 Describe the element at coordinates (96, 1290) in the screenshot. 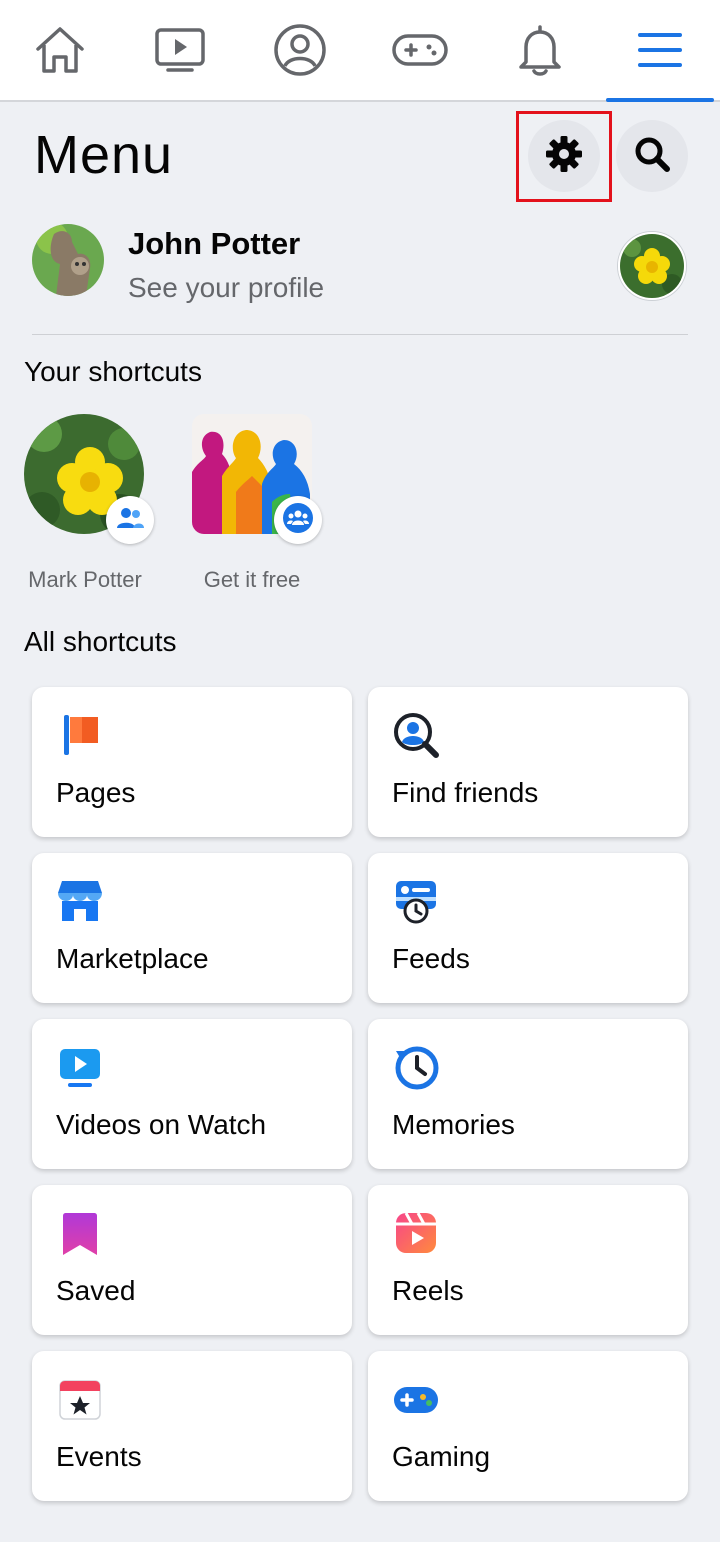

I see `card-label: Saved` at that location.